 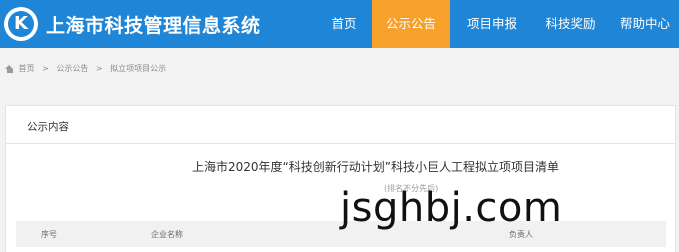 I want to click on breadcrumb-home: 首页, so click(x=27, y=68).